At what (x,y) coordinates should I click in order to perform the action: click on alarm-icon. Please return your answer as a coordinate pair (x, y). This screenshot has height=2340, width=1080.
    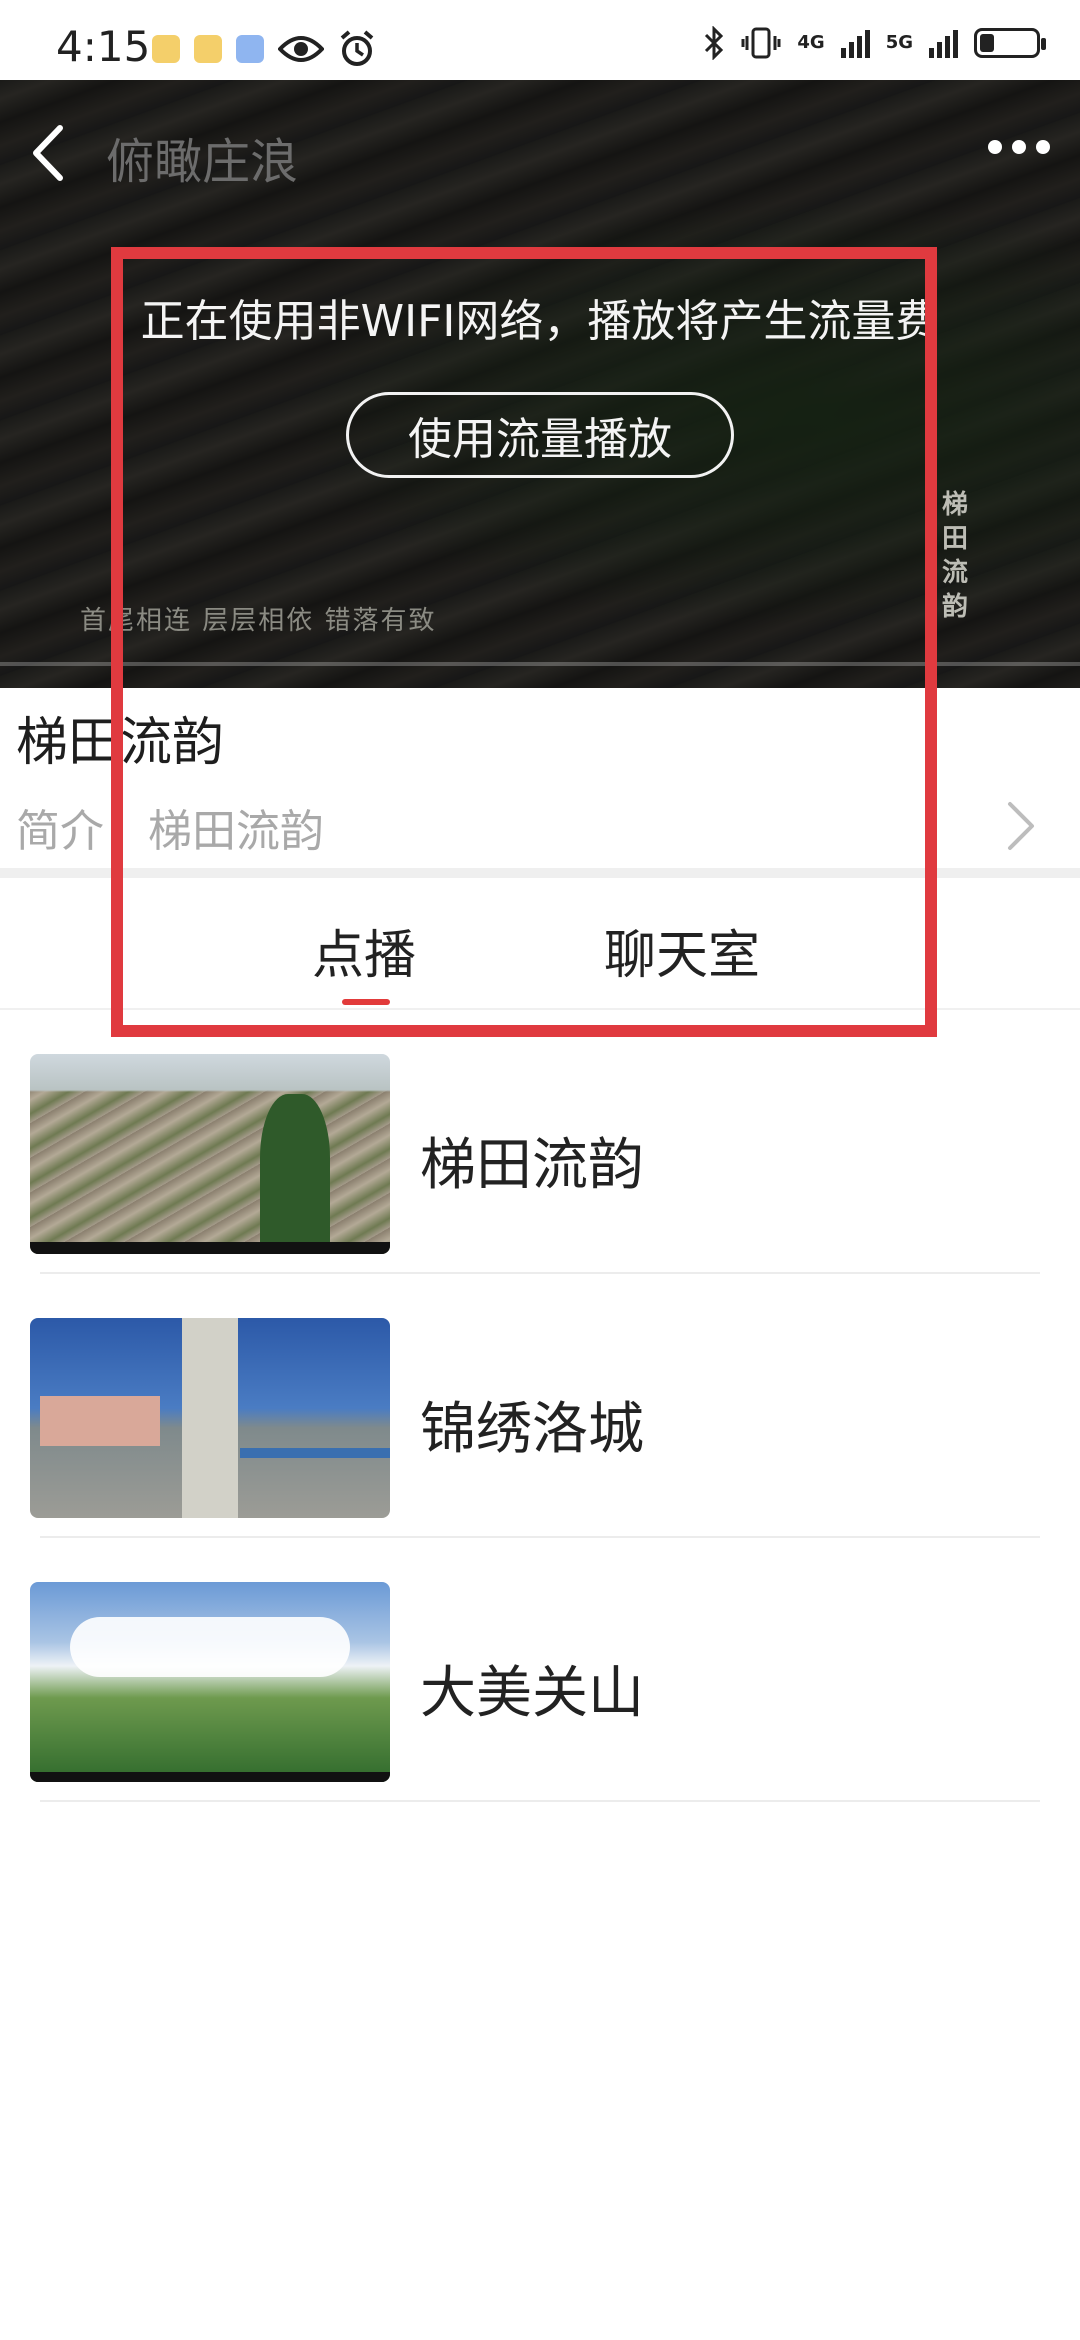
    Looking at the image, I should click on (357, 48).